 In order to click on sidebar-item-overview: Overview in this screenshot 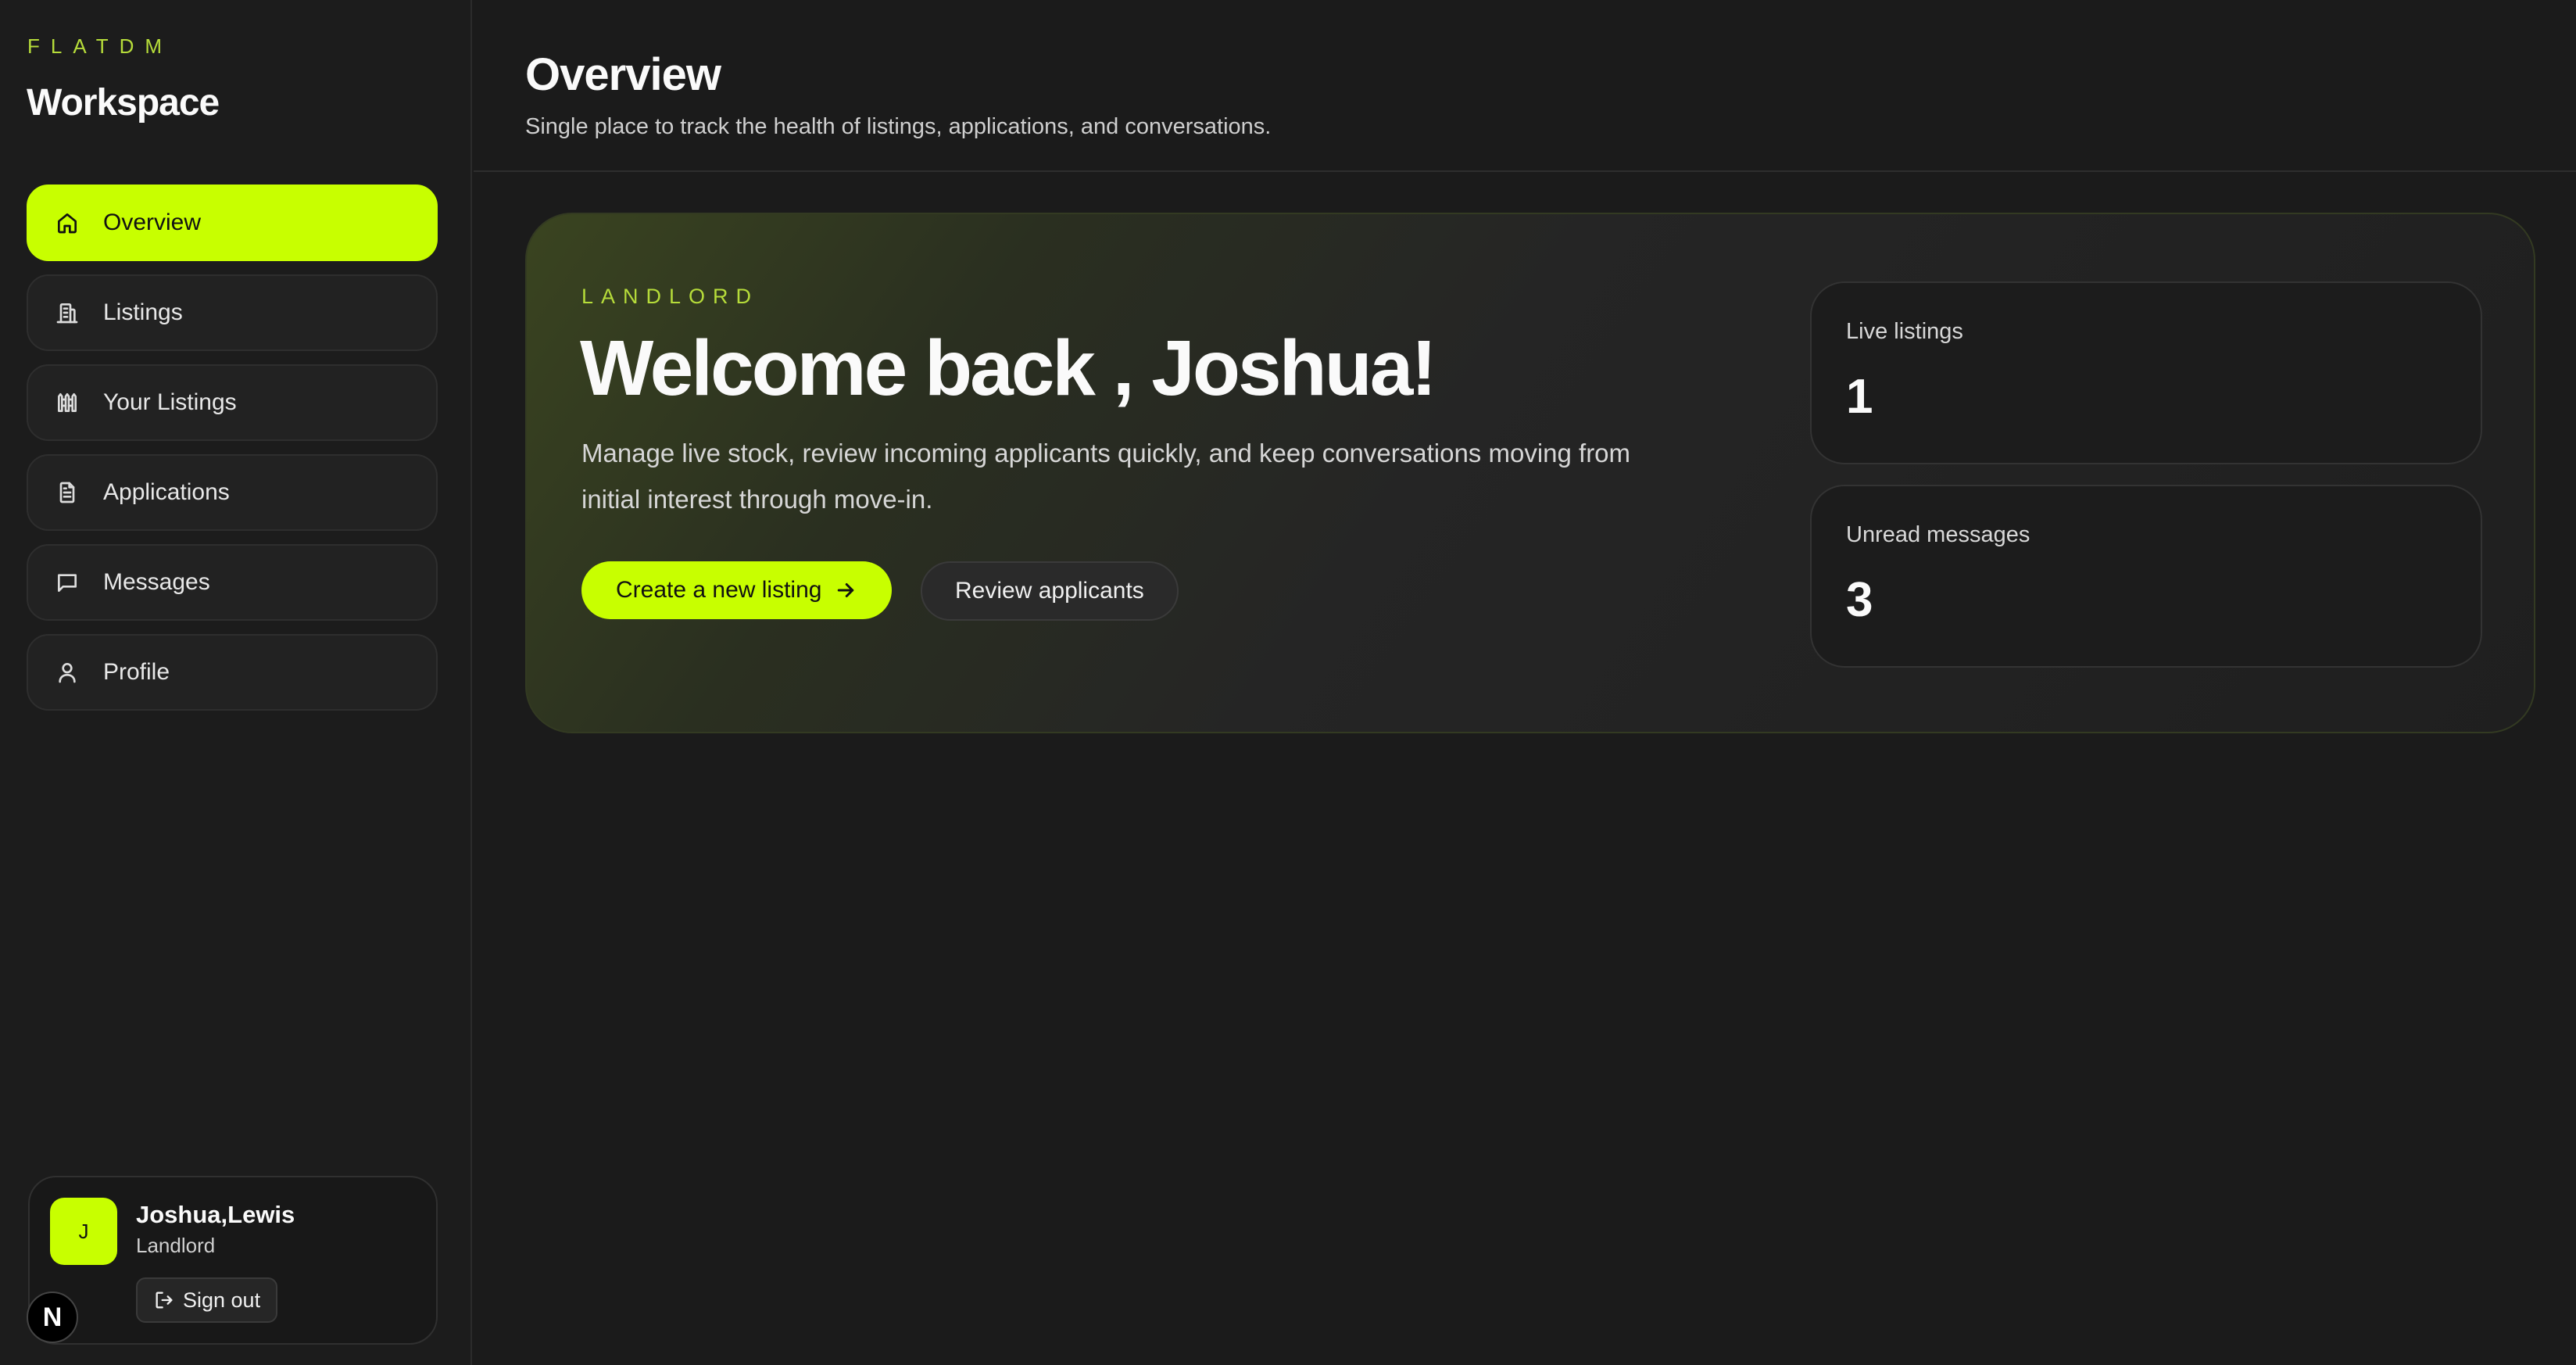, I will do `click(232, 223)`.